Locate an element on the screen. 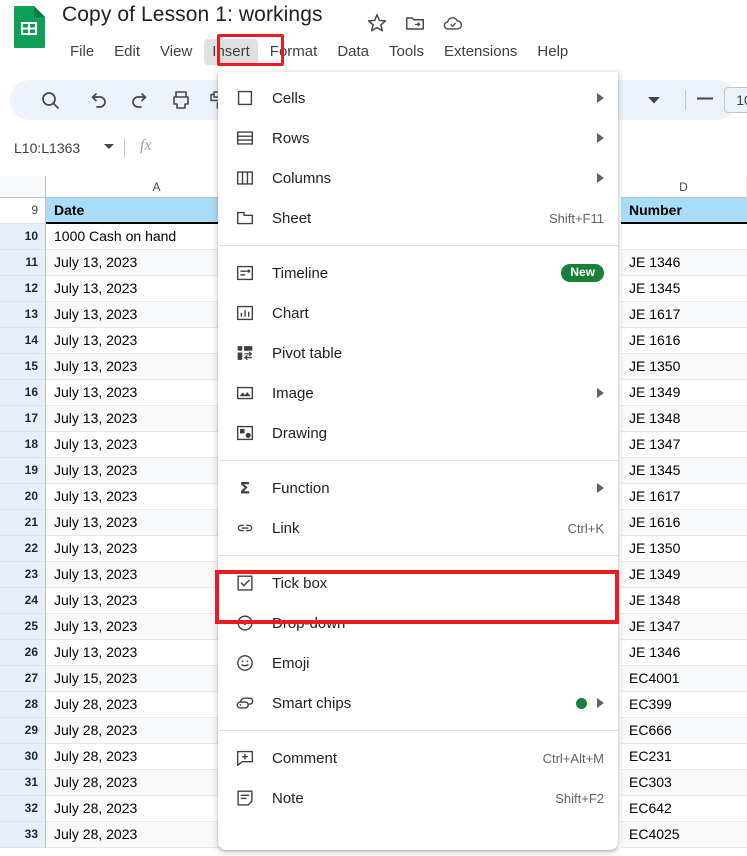 This screenshot has width=747, height=856. menu-data: Data is located at coordinates (353, 52).